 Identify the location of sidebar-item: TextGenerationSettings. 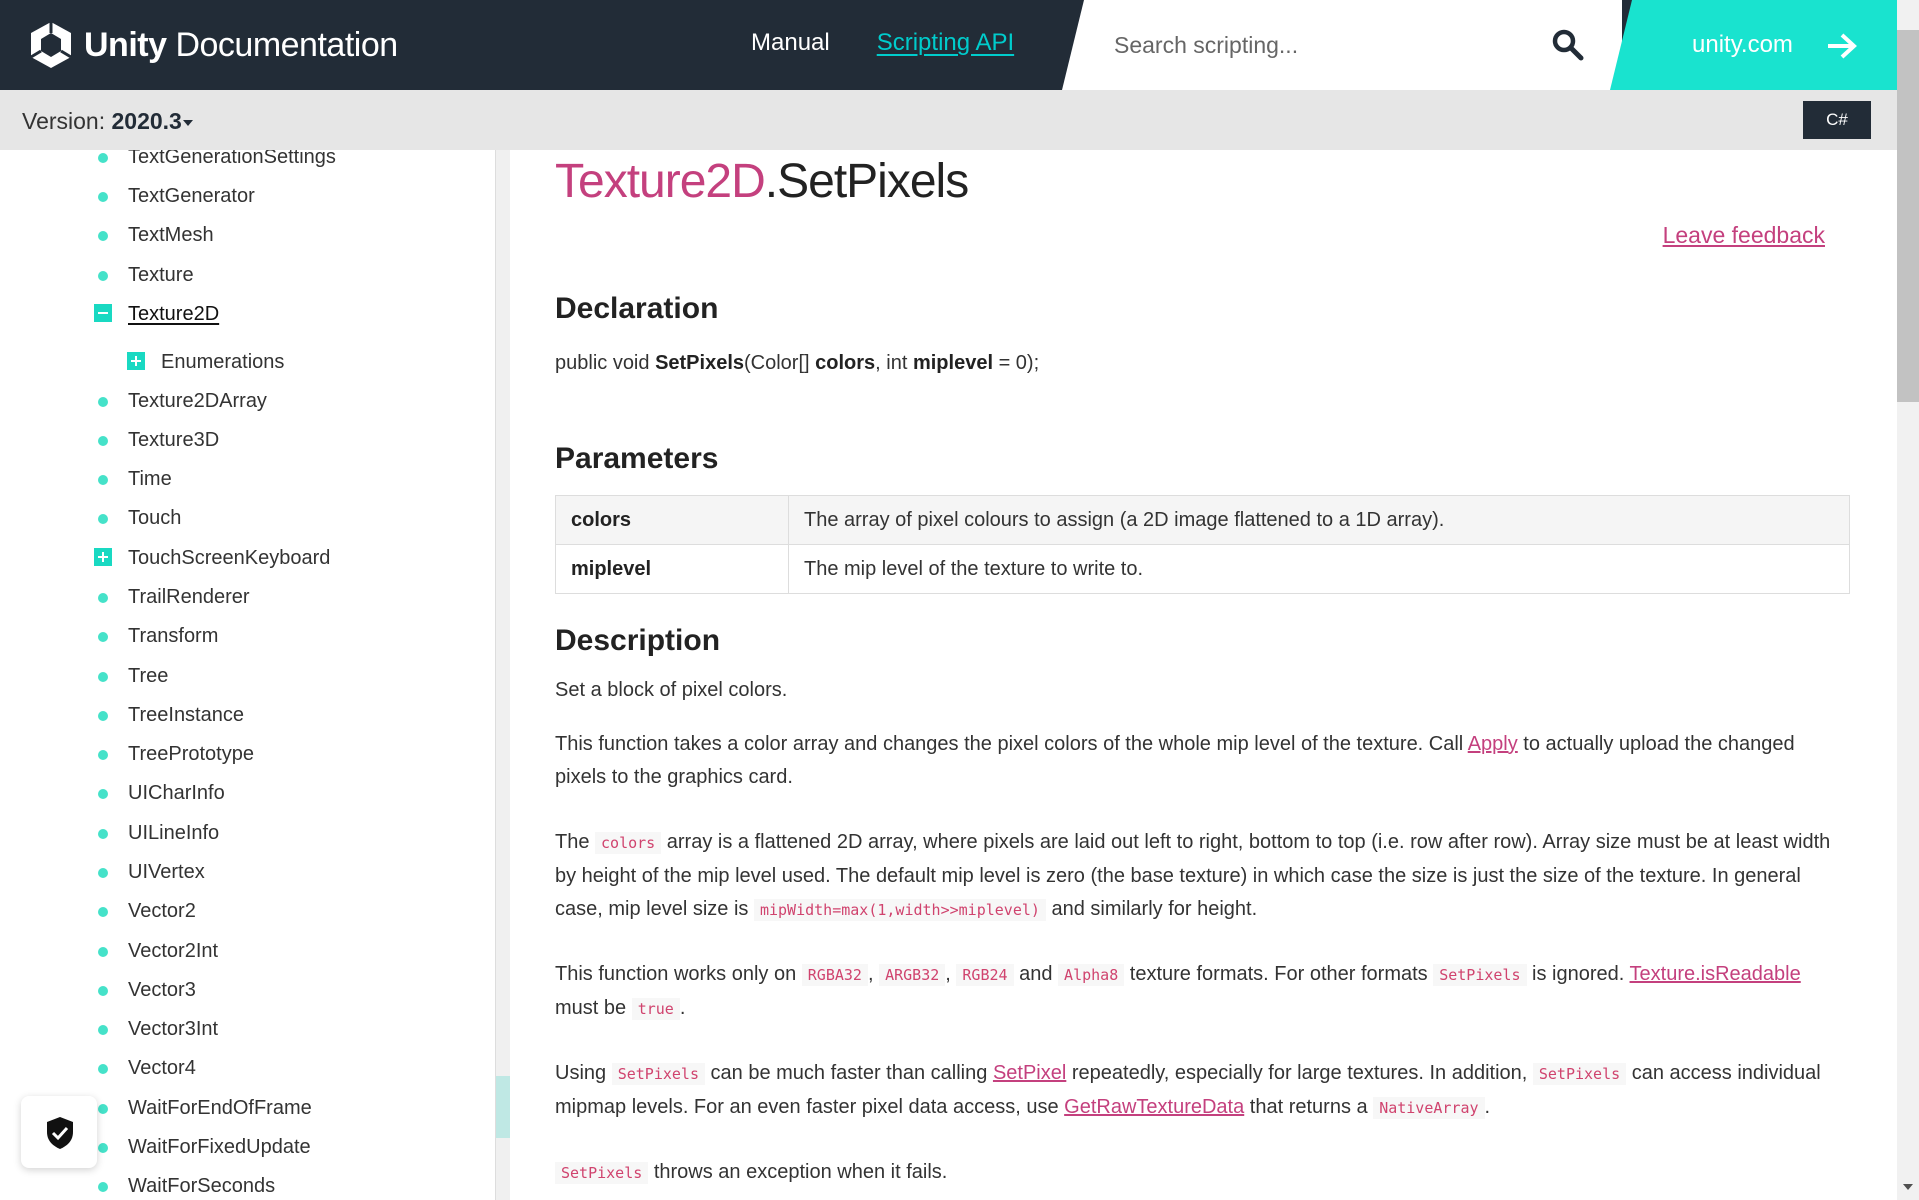
(217, 159).